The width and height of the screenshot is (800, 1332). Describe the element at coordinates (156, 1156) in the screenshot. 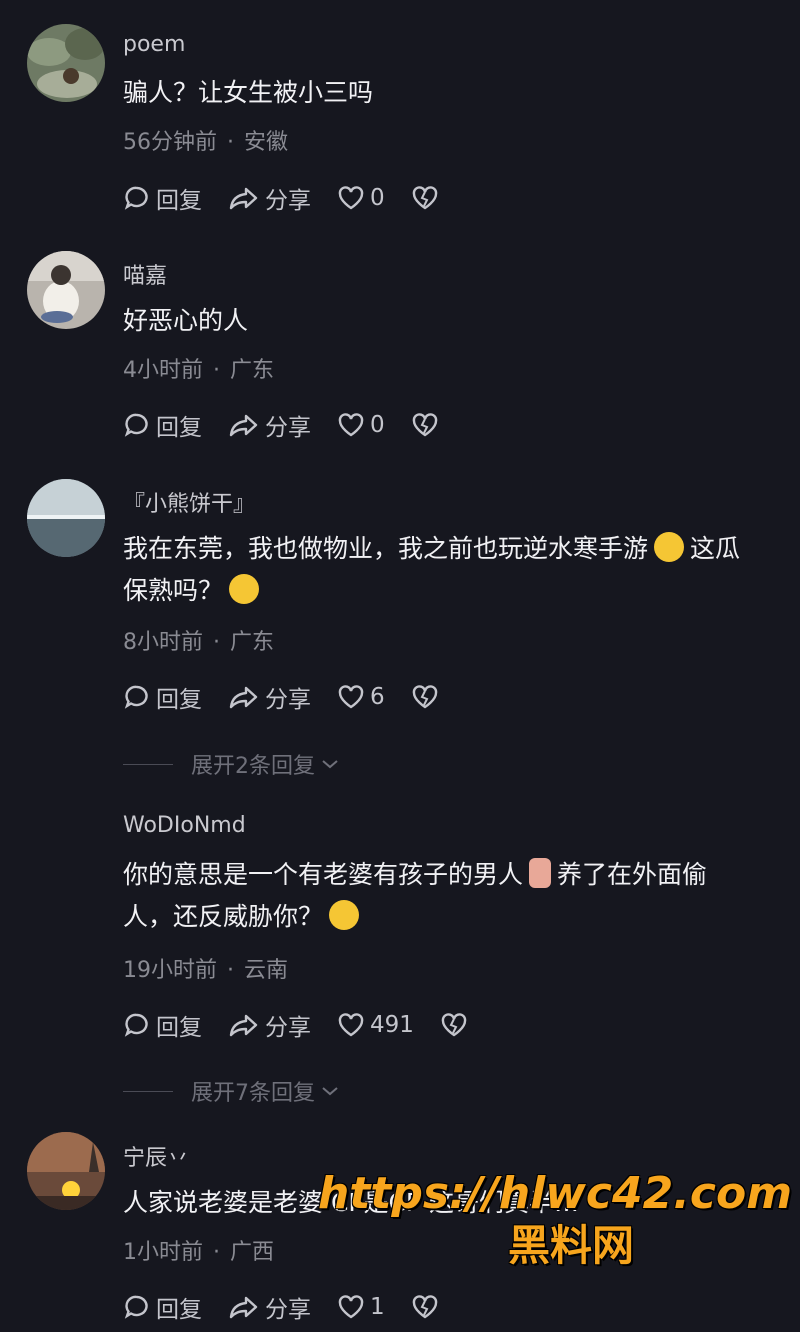

I see `comment-username: 宁辰丷` at that location.